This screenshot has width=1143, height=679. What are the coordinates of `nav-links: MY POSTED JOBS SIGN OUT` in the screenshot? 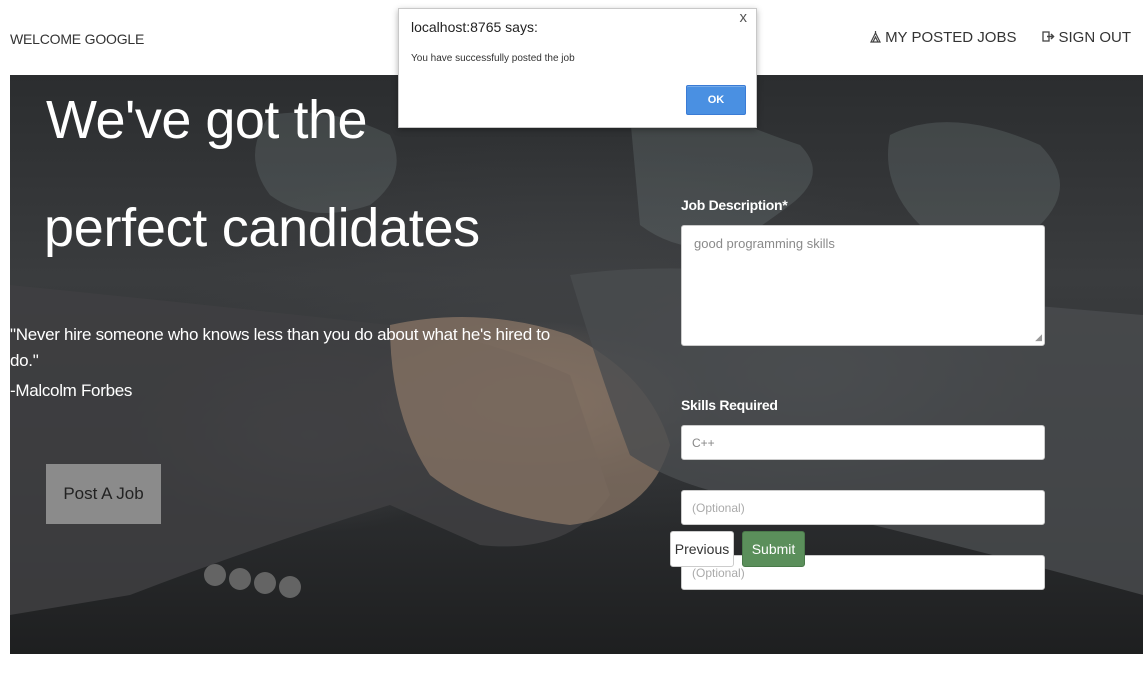 It's located at (1000, 37).